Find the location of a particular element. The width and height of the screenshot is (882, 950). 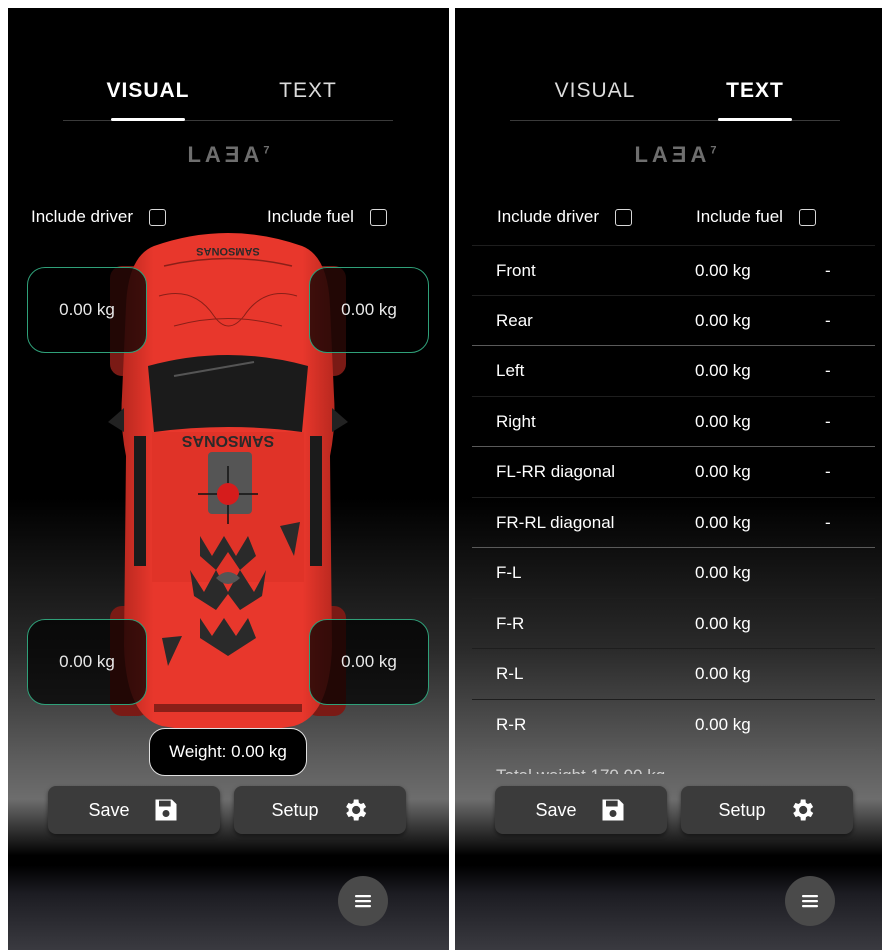

table-row: R-R 0.00 kg is located at coordinates (673, 724).